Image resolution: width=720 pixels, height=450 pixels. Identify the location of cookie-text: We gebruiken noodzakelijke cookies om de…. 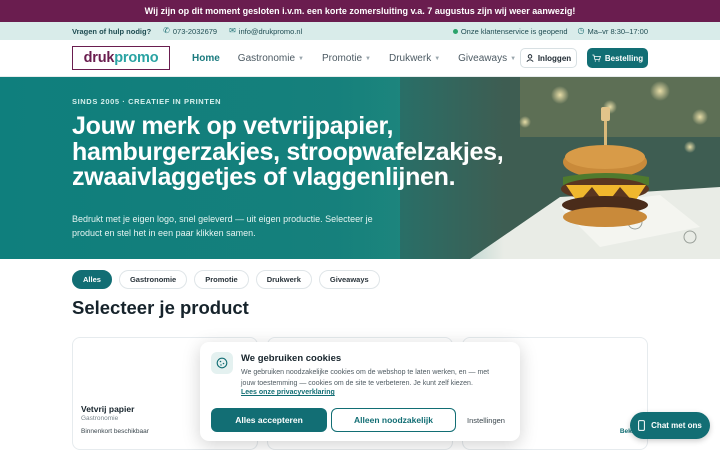
(365, 378).